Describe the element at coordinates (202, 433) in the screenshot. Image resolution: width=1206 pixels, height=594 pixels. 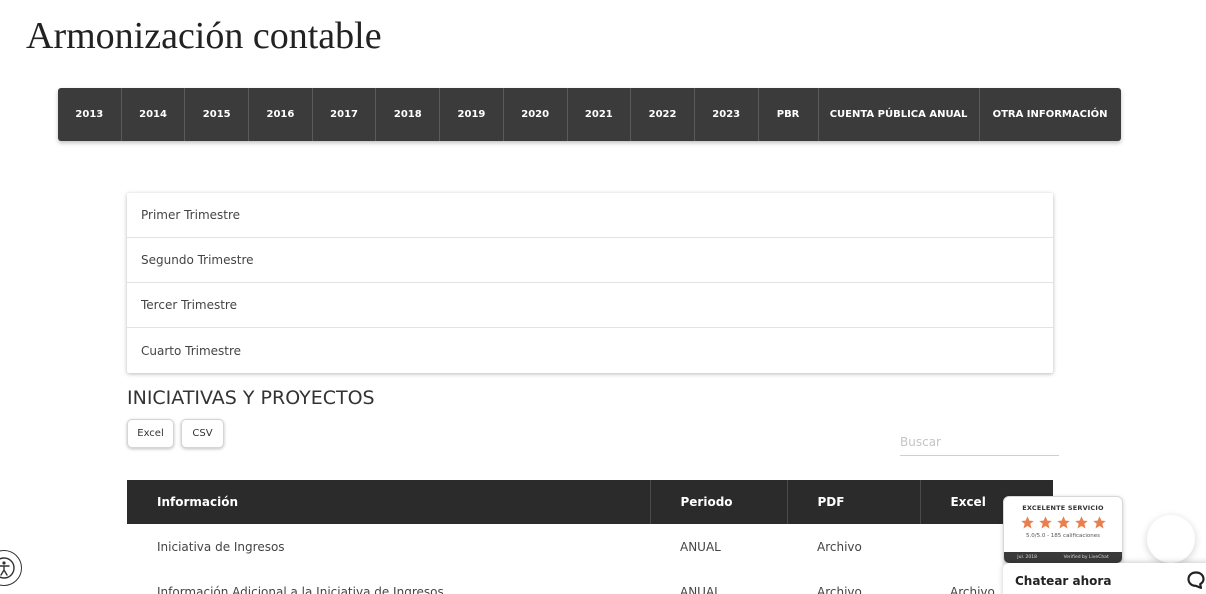
I see `export-csv-button: CSV` at that location.